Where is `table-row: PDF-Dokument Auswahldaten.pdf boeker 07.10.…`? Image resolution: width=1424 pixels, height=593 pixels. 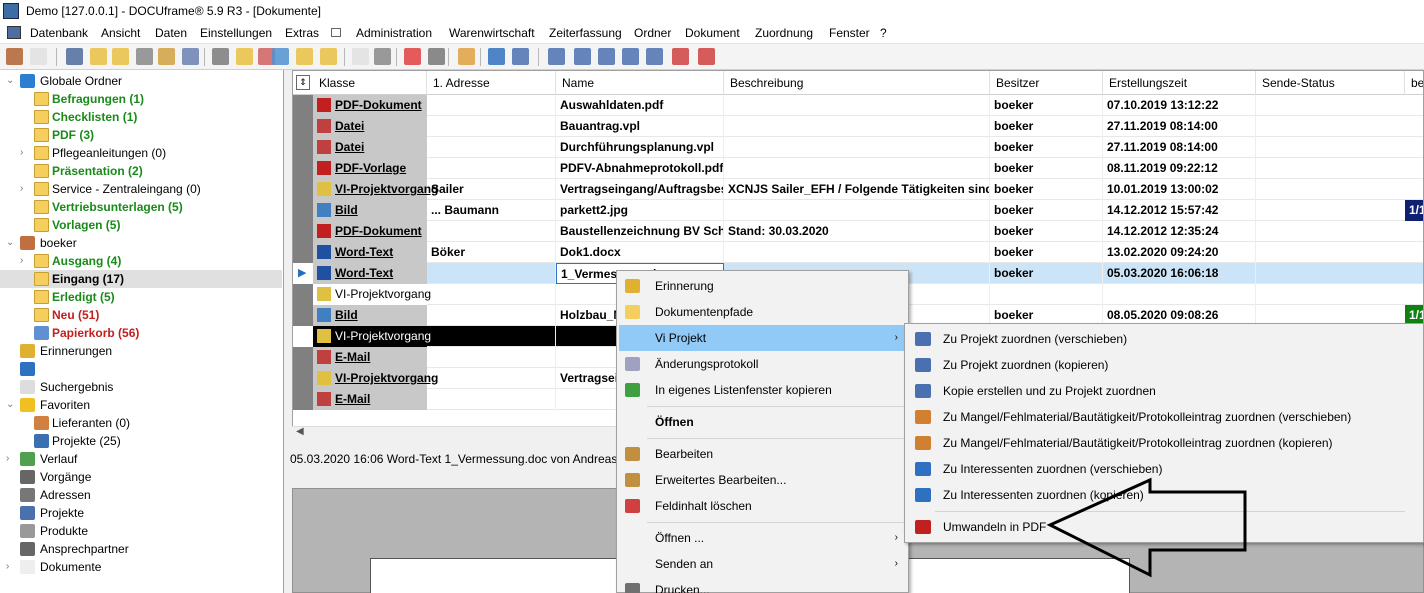 table-row: PDF-Dokument Auswahldaten.pdf boeker 07.10.… is located at coordinates (858, 105).